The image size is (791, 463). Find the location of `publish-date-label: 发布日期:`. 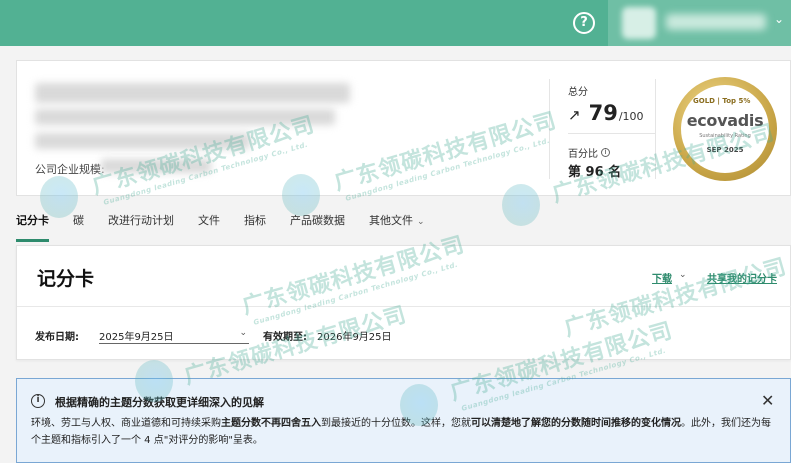

publish-date-label: 发布日期: is located at coordinates (57, 337).